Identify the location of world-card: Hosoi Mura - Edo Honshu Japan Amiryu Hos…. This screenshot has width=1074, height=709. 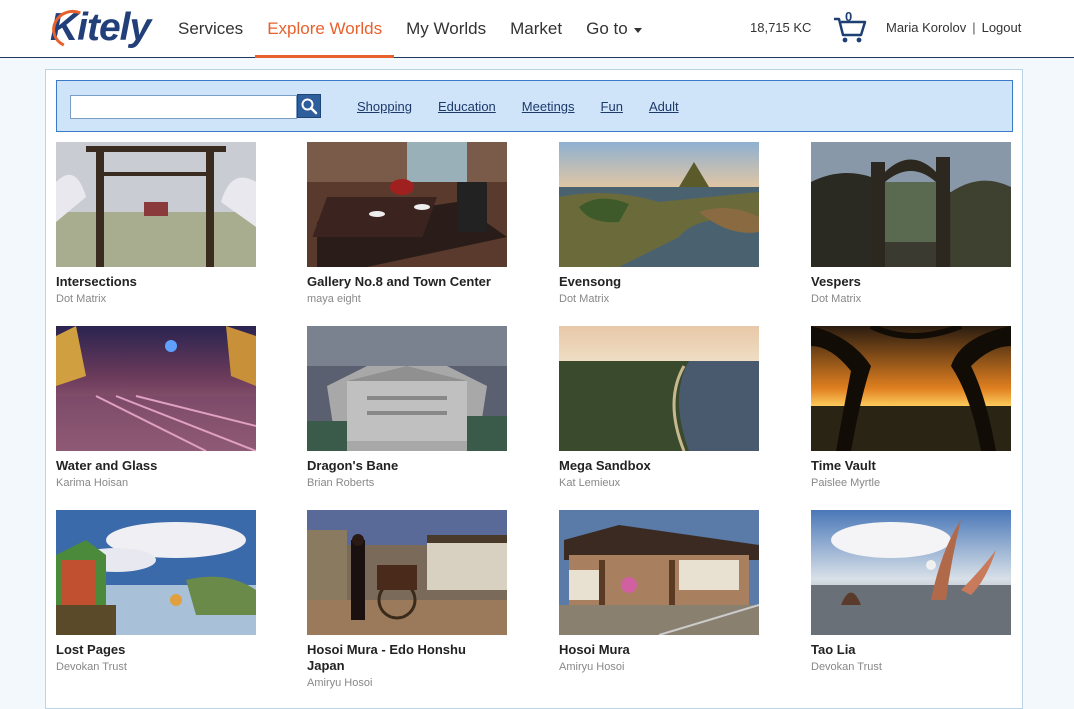
(407, 599).